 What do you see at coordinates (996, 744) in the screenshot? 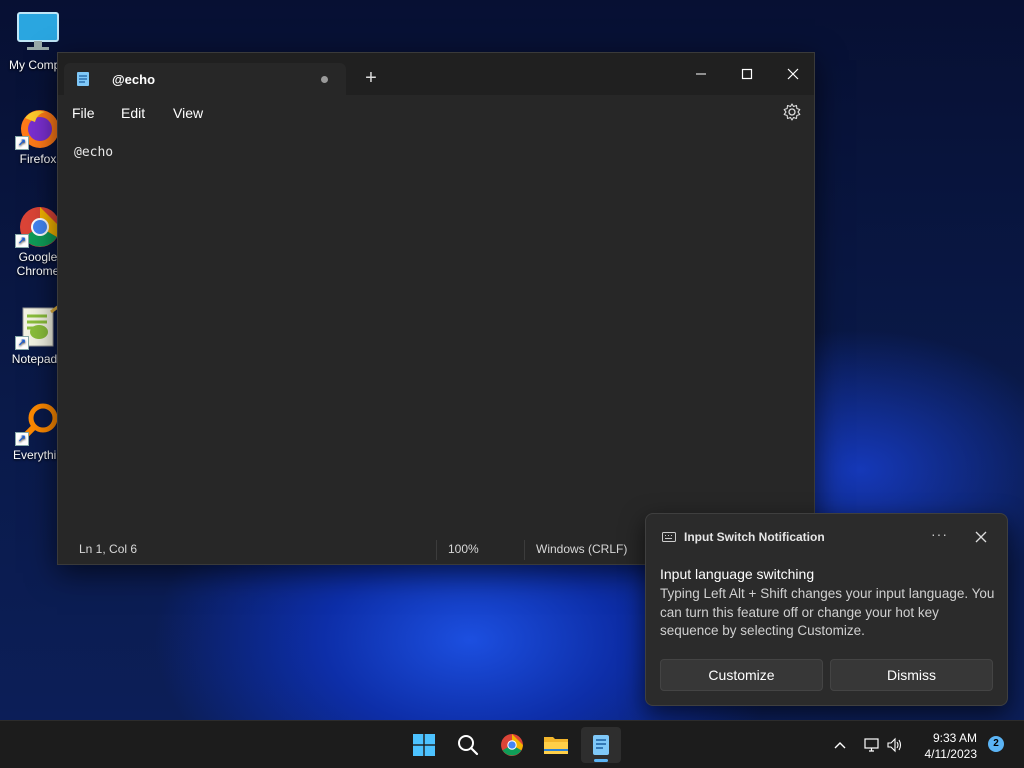
I see `notification-count-badge: 2` at bounding box center [996, 744].